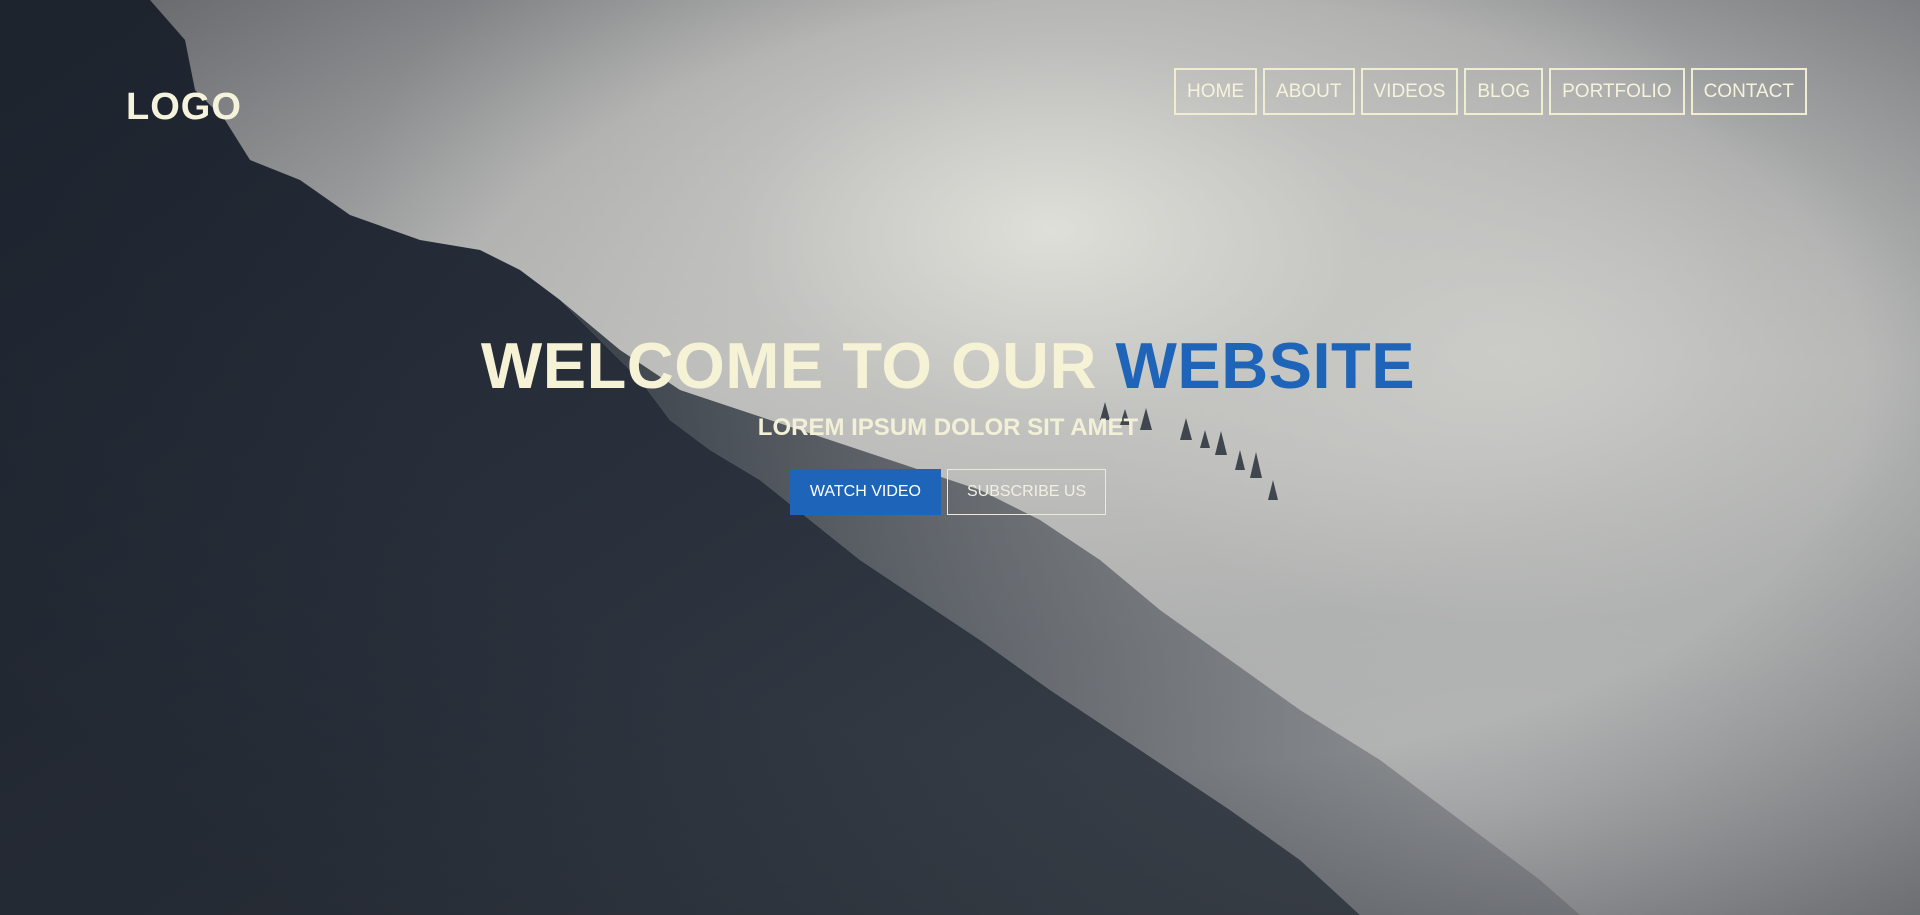 The image size is (1920, 915). What do you see at coordinates (1026, 492) in the screenshot?
I see `subscribe-button: SUBSCRIBE US` at bounding box center [1026, 492].